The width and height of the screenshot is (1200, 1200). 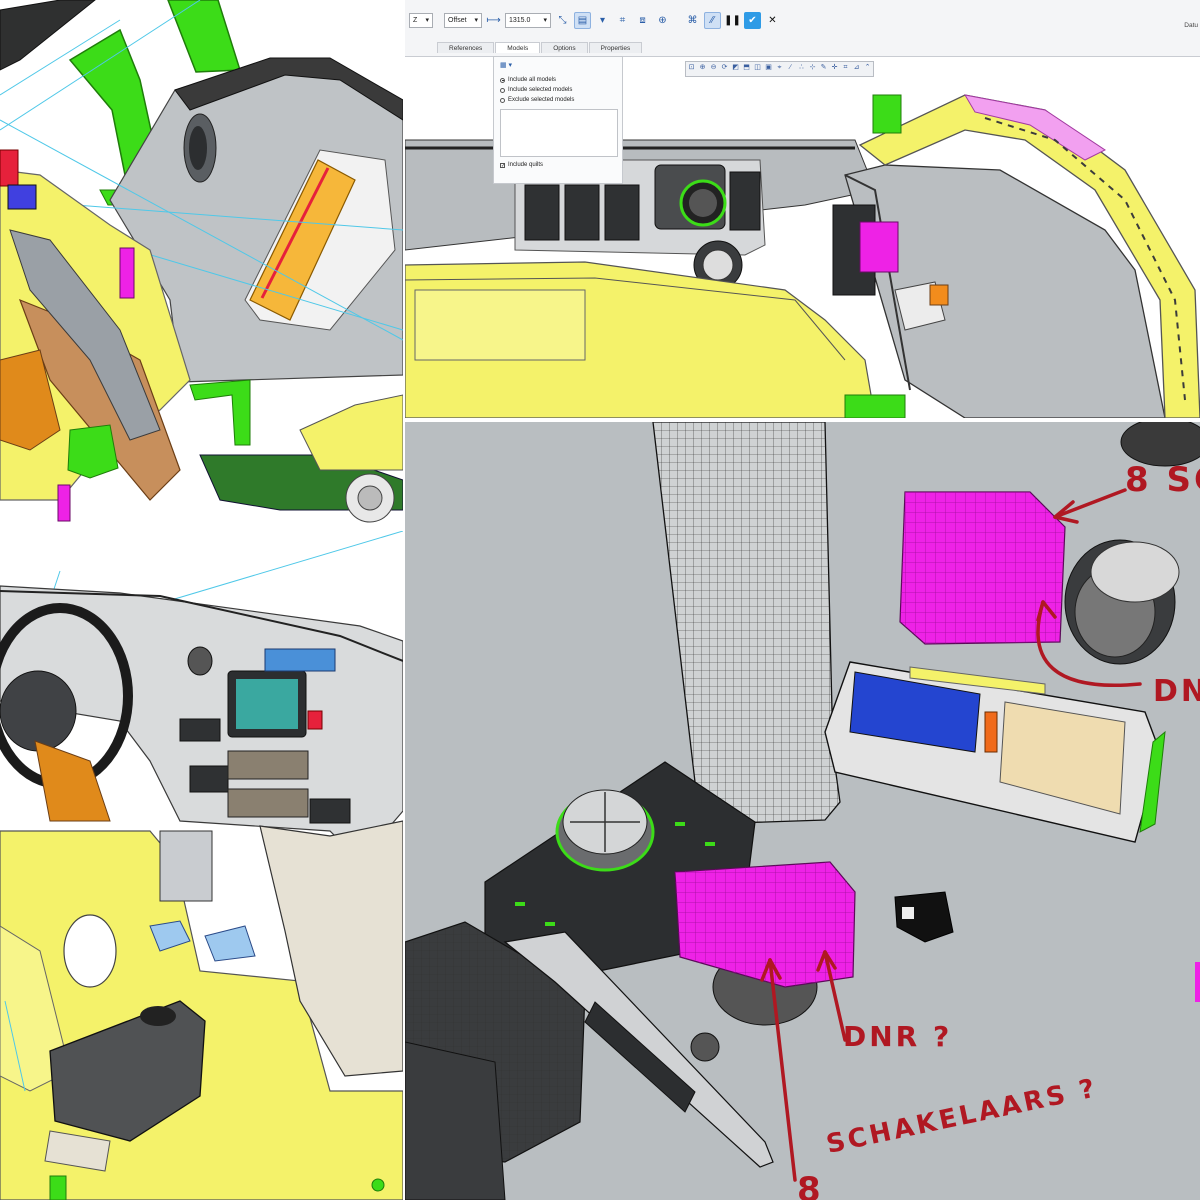 What do you see at coordinates (540, 90) in the screenshot?
I see `option-include-selected-label: Include selected models` at bounding box center [540, 90].